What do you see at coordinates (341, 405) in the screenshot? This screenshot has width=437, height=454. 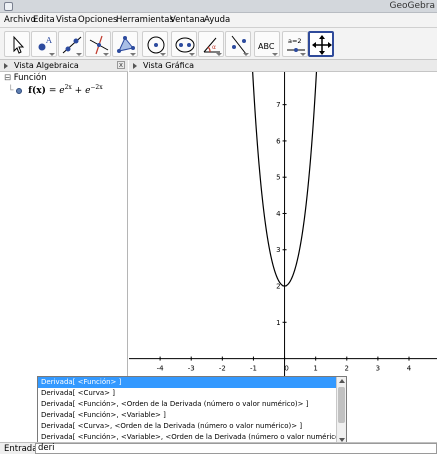 I see `scroll-thumb` at bounding box center [341, 405].